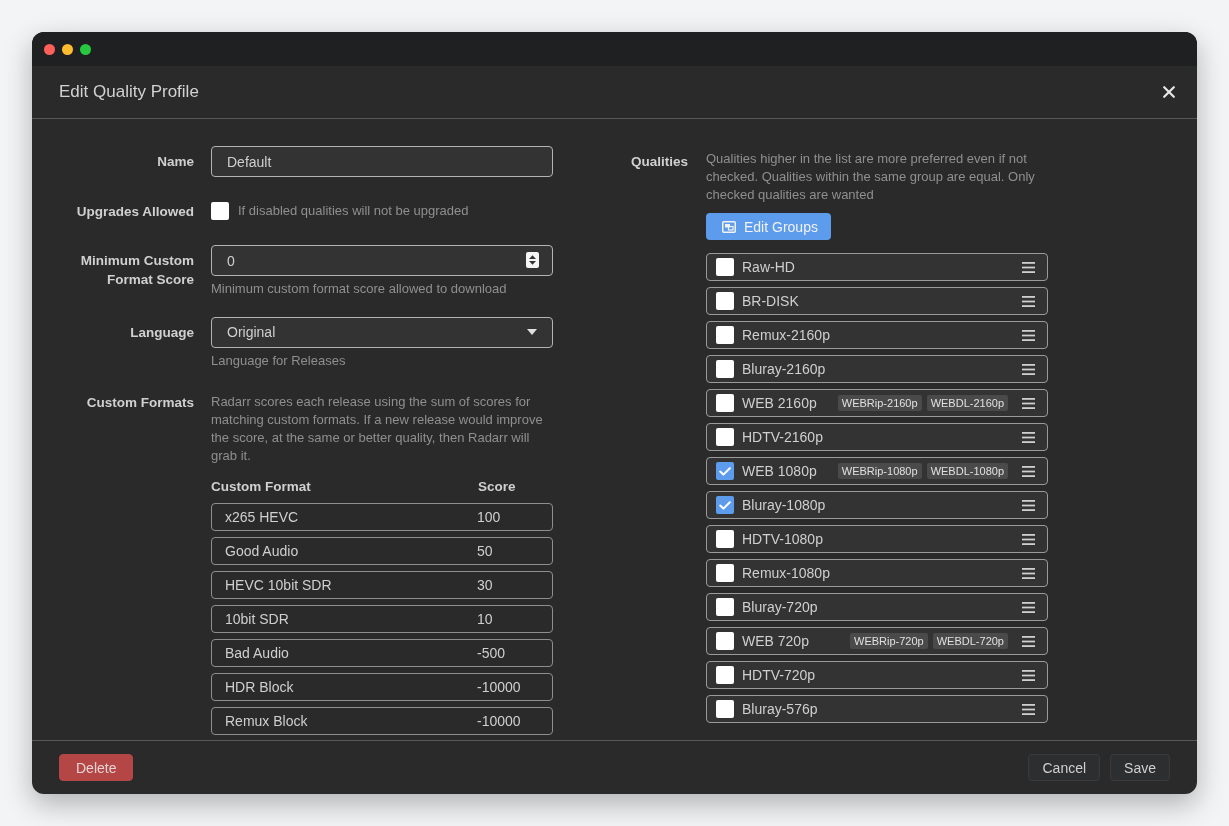  What do you see at coordinates (485, 584) in the screenshot?
I see `format-score: 30` at bounding box center [485, 584].